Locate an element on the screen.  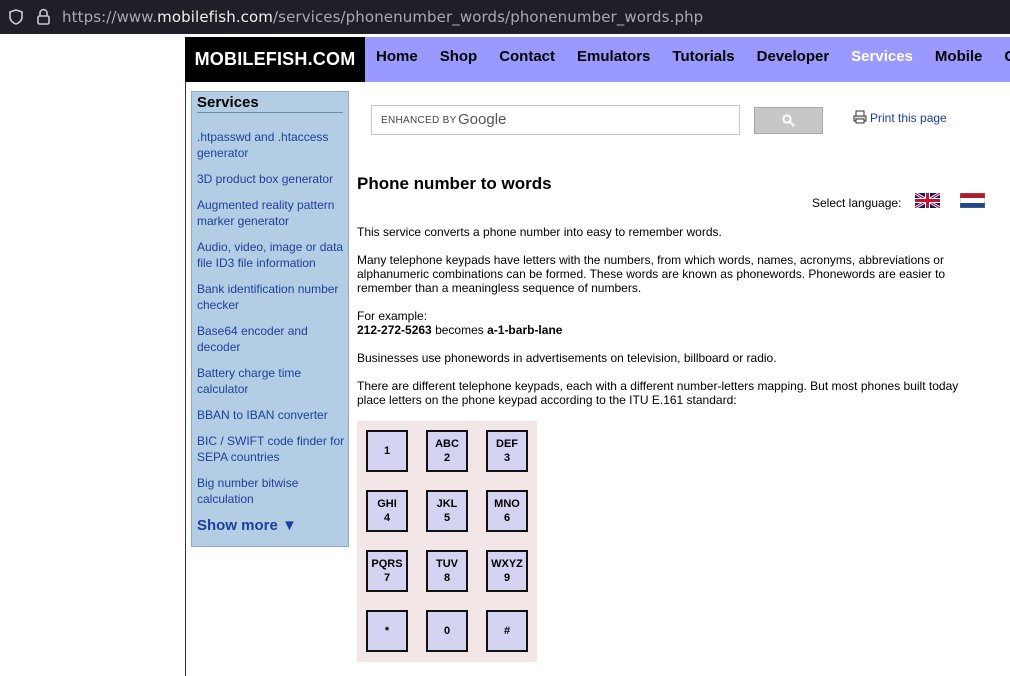
nav-services: Services is located at coordinates (882, 57).